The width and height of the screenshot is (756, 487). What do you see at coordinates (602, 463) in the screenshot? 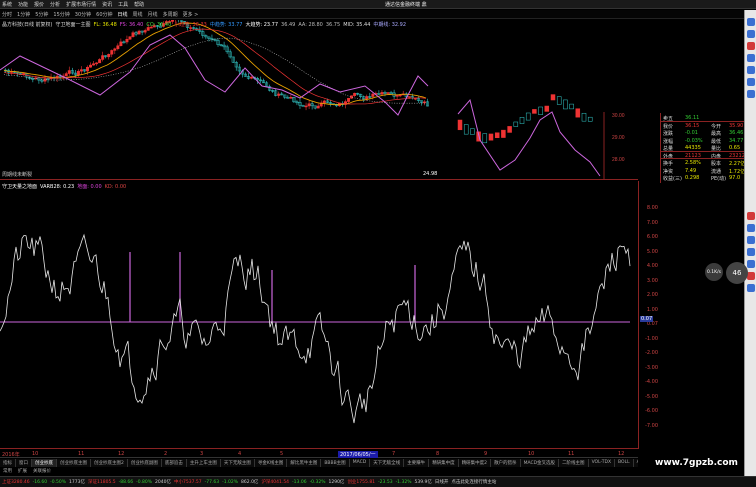
I see `indicator-tab: VOL-TDX` at bounding box center [602, 463].